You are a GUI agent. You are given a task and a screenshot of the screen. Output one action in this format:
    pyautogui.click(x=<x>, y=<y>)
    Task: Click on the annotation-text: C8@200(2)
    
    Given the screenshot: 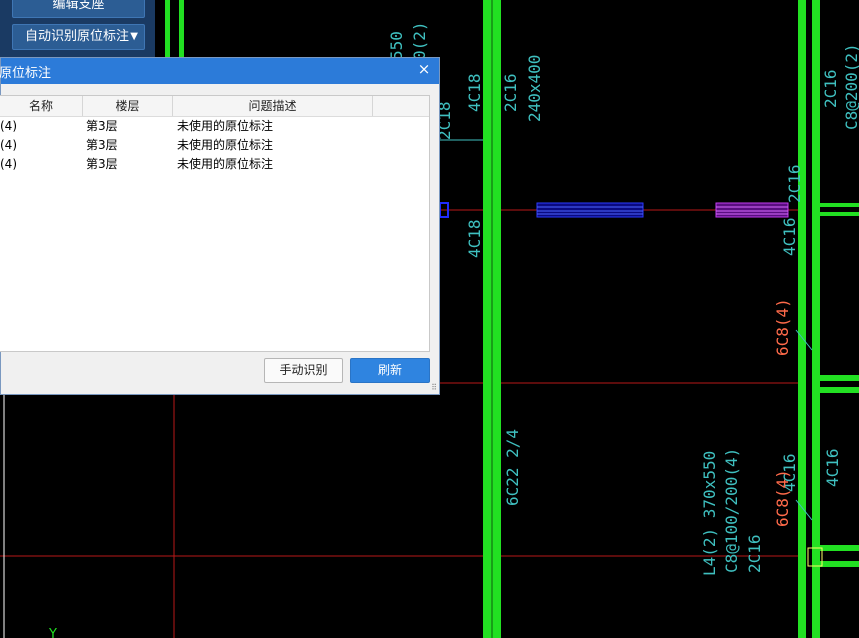 What is the action you would take?
    pyautogui.click(x=850, y=86)
    